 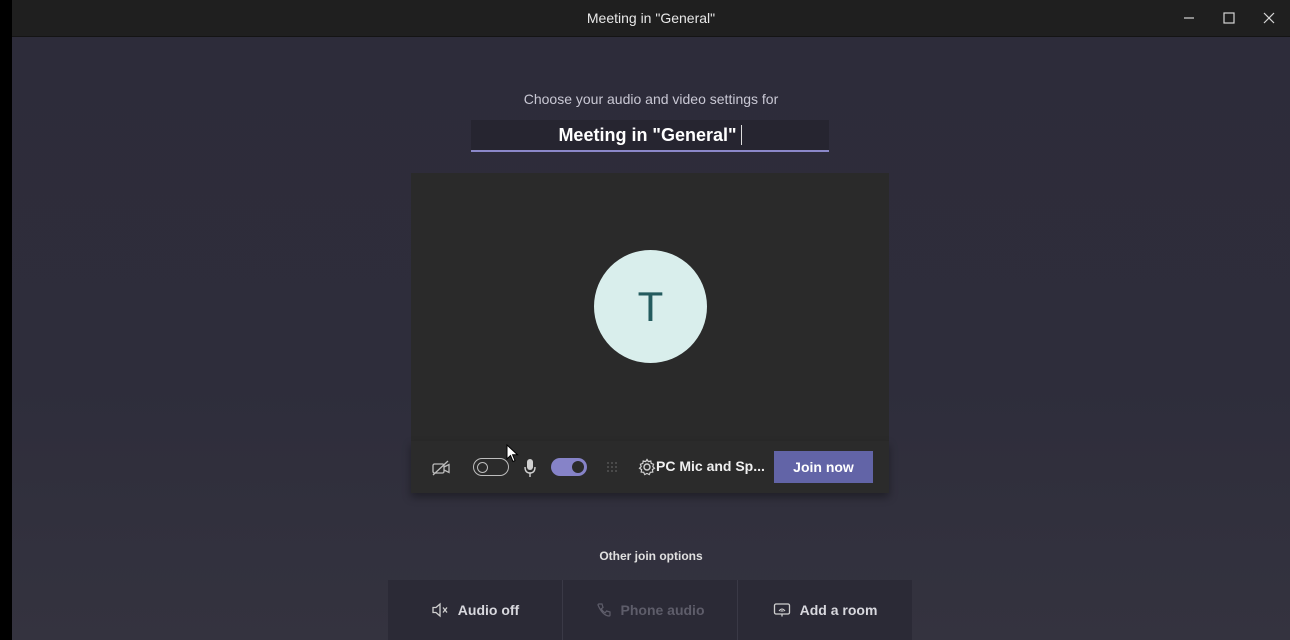 I want to click on meeting-name-text: Meeting in "General", so click(x=647, y=134).